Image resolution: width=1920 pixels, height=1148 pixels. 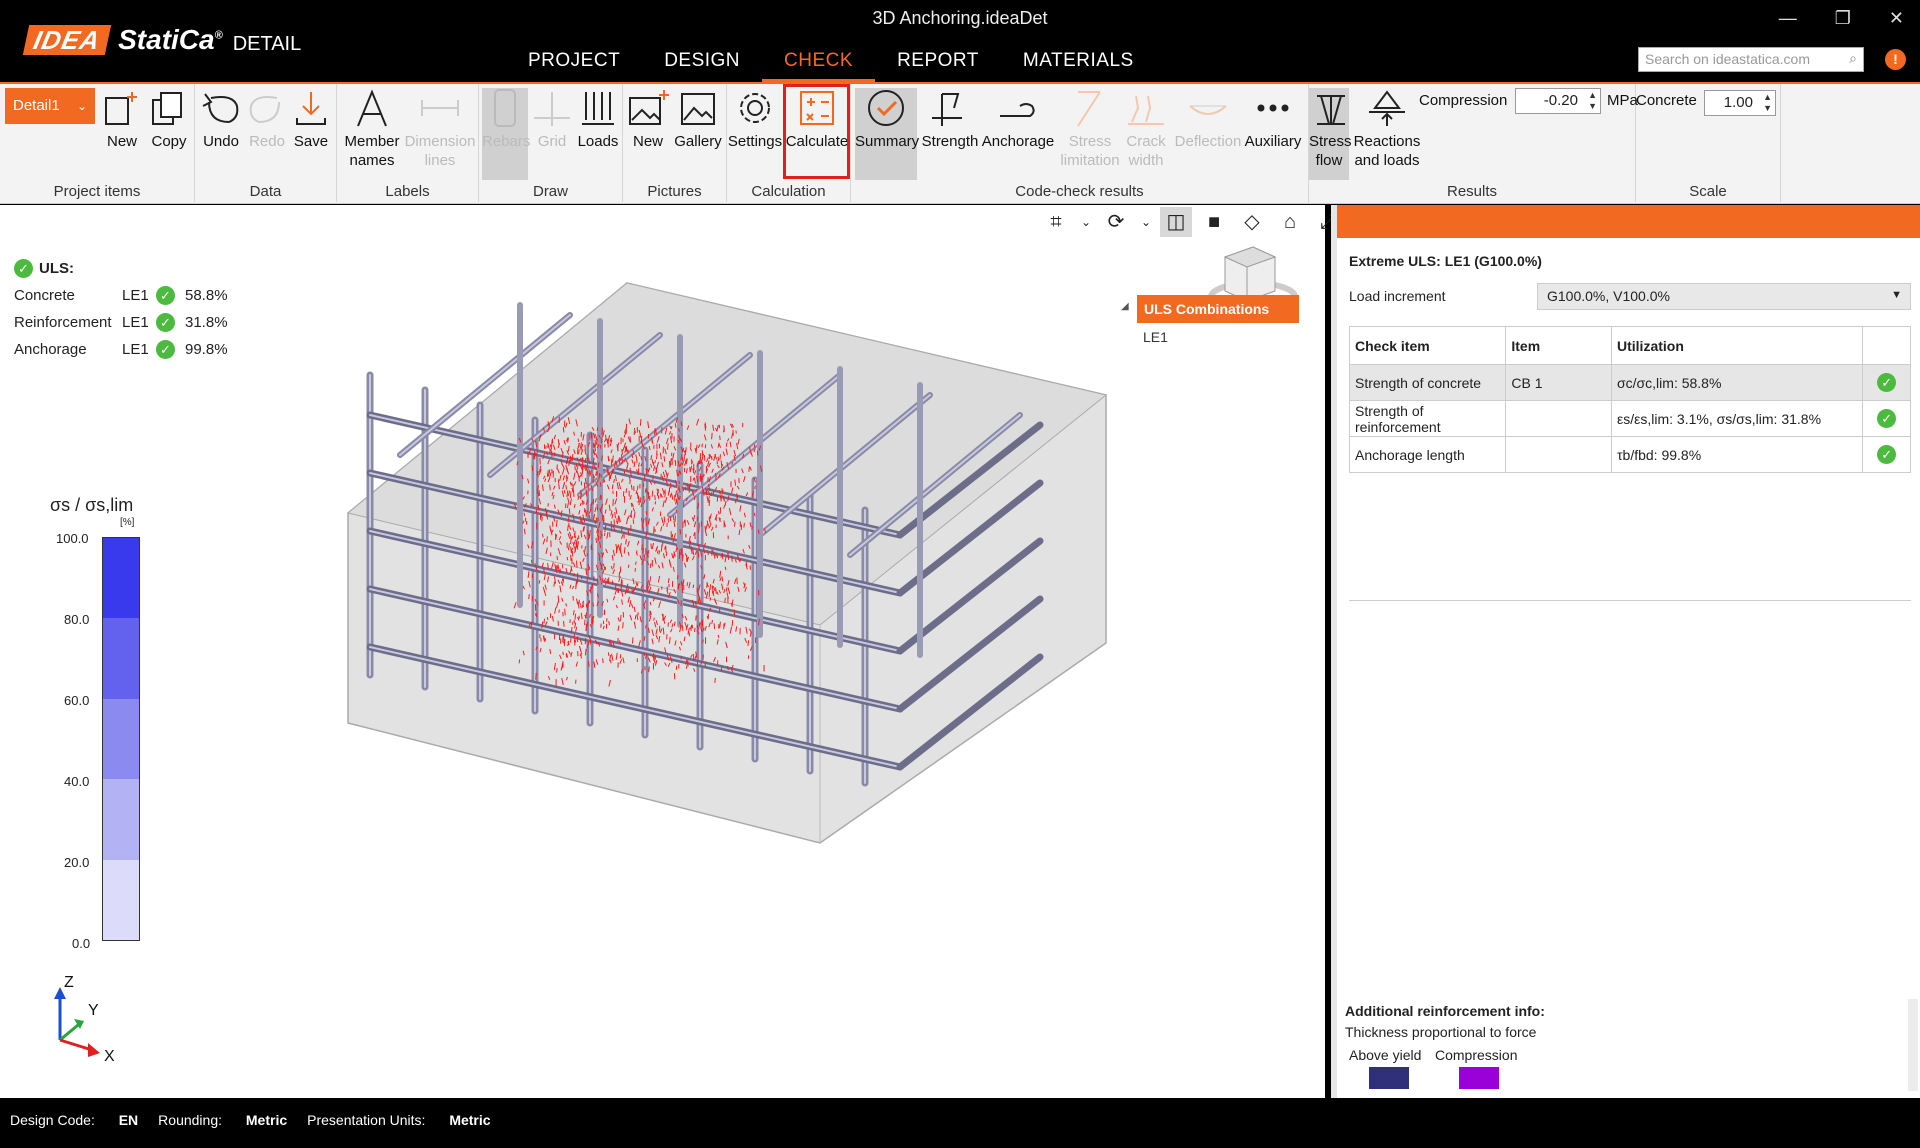 I want to click on search-placeholder: Search on ideastatica.com, so click(x=1727, y=59).